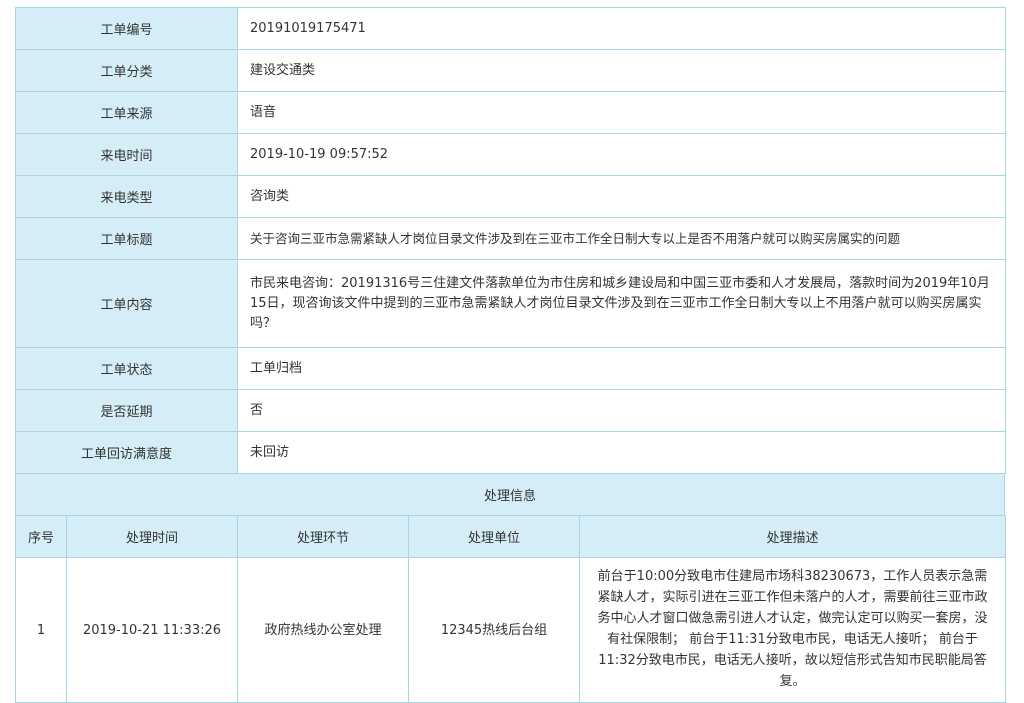  I want to click on title-label: 工单标题, so click(126, 238).